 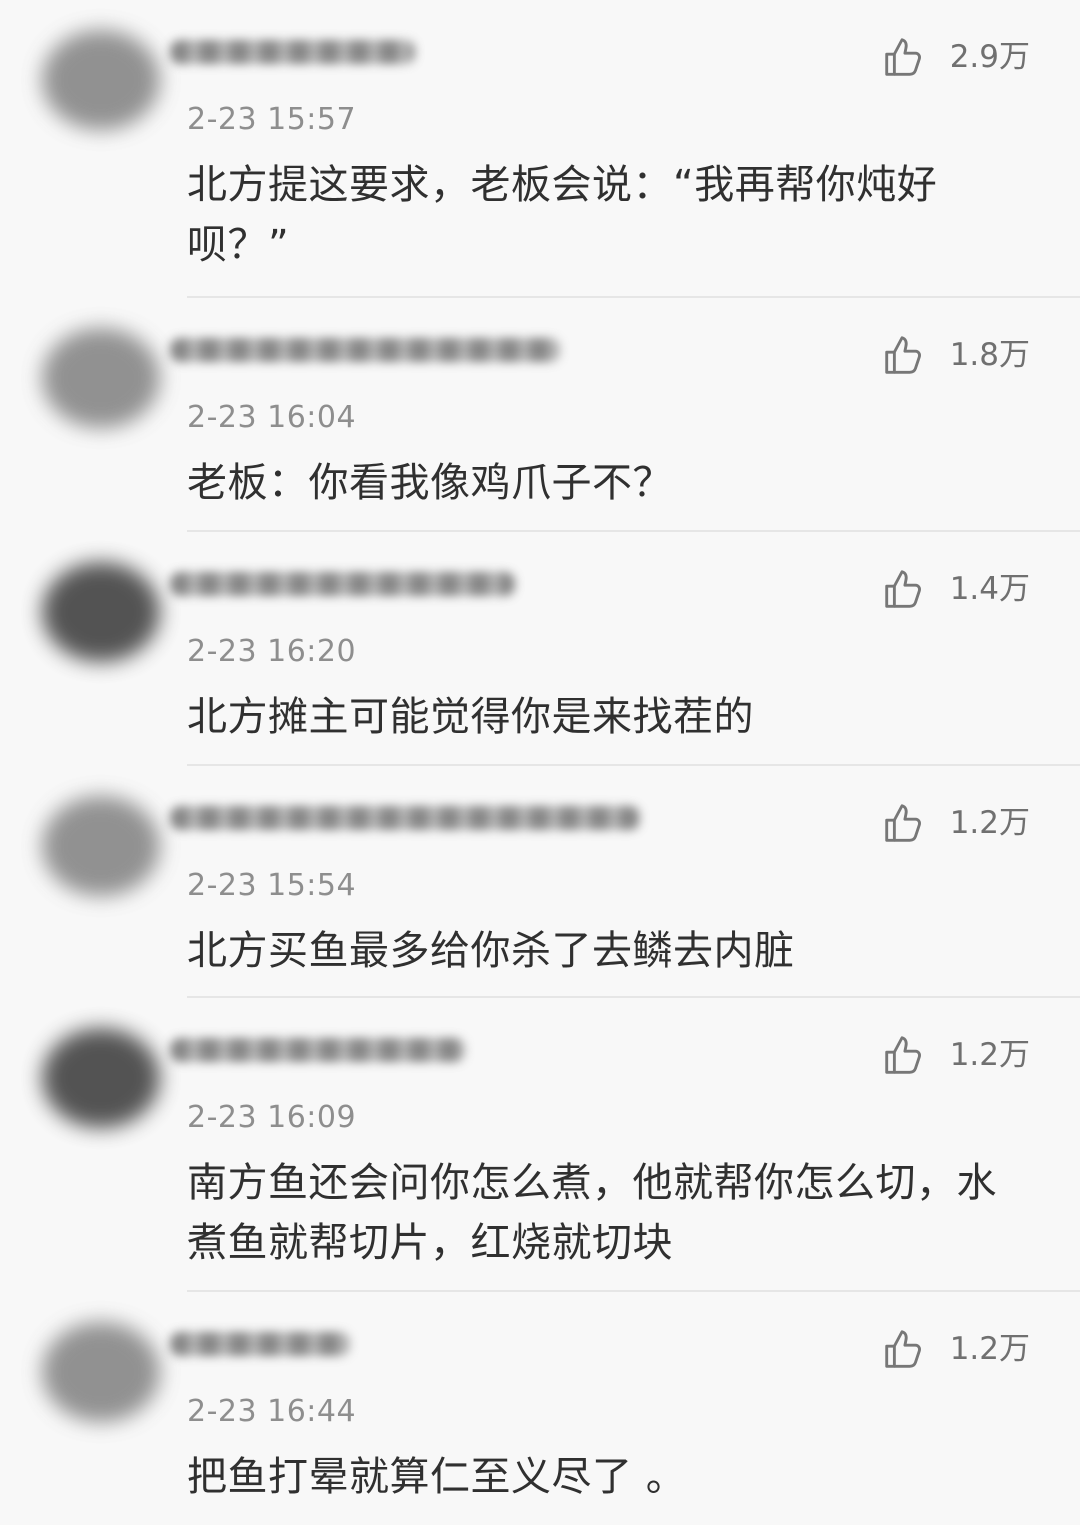 I want to click on comment-text: 老板：你看我像鸡爪子不？, so click(x=430, y=483).